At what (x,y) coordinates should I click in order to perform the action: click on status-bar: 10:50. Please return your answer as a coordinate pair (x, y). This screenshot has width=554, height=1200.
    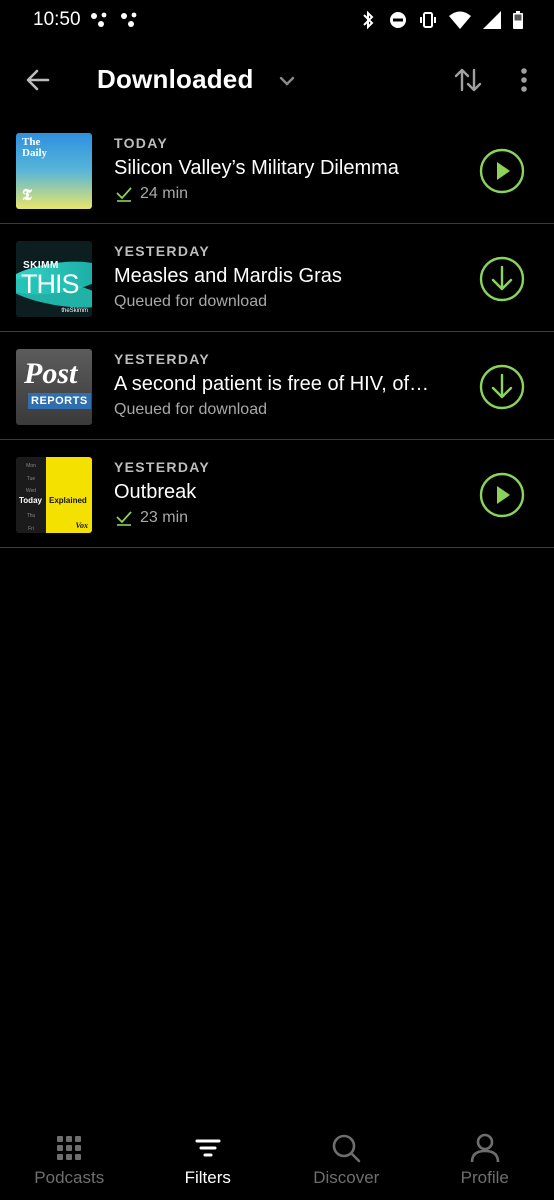
    Looking at the image, I should click on (277, 21).